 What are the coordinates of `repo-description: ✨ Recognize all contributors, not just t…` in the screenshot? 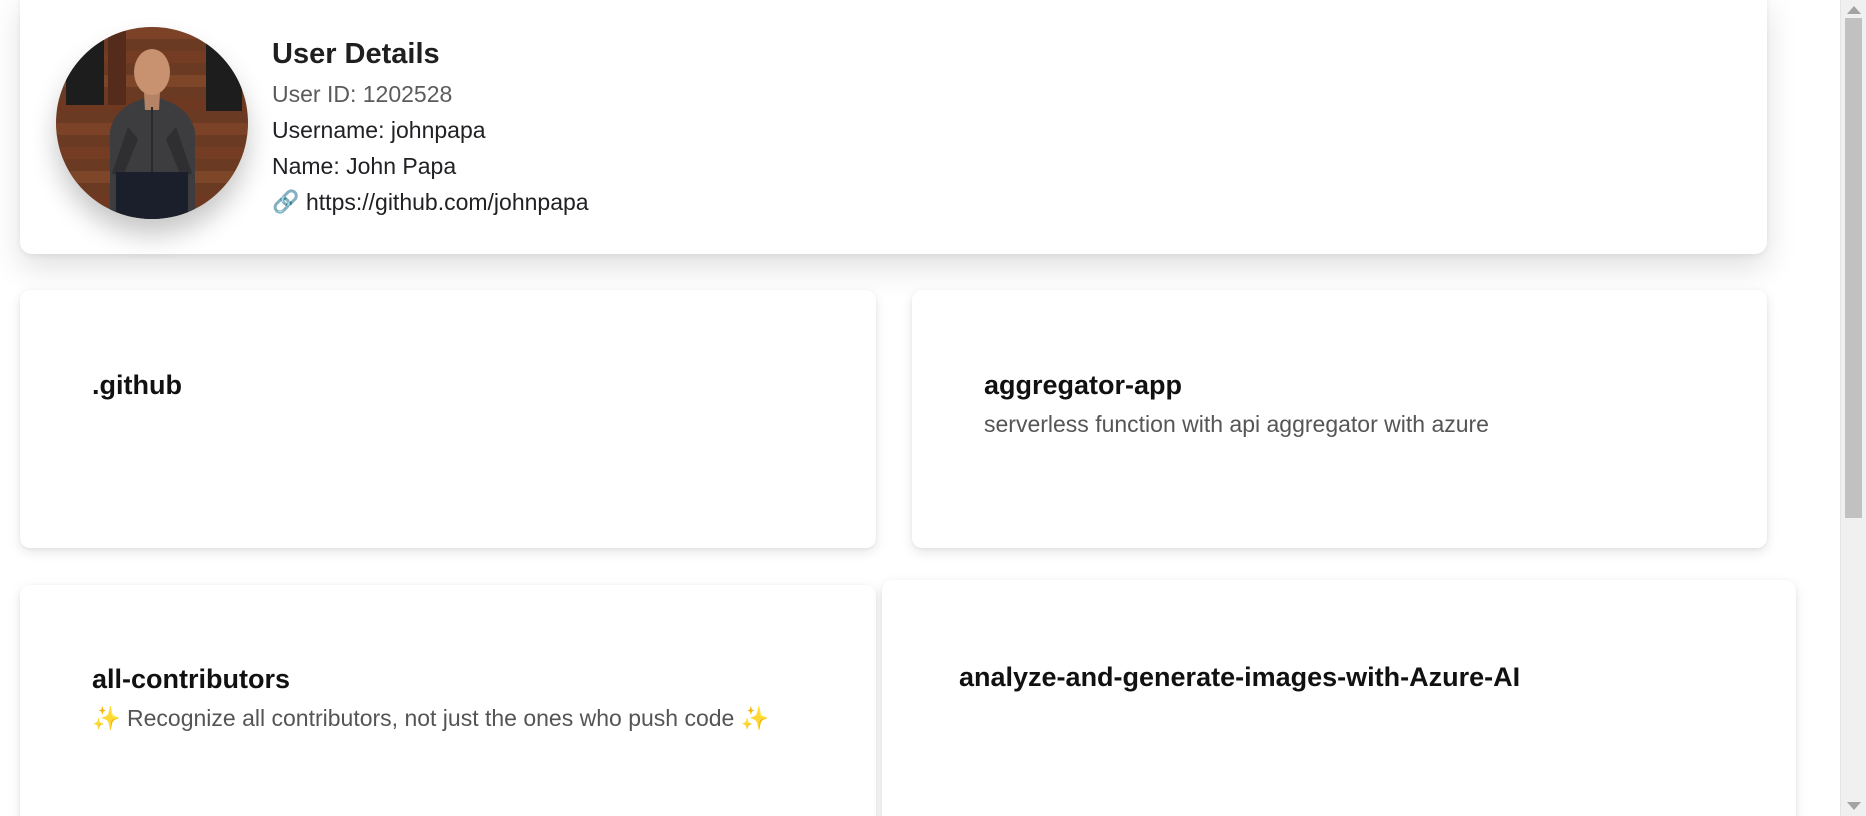 It's located at (431, 718).